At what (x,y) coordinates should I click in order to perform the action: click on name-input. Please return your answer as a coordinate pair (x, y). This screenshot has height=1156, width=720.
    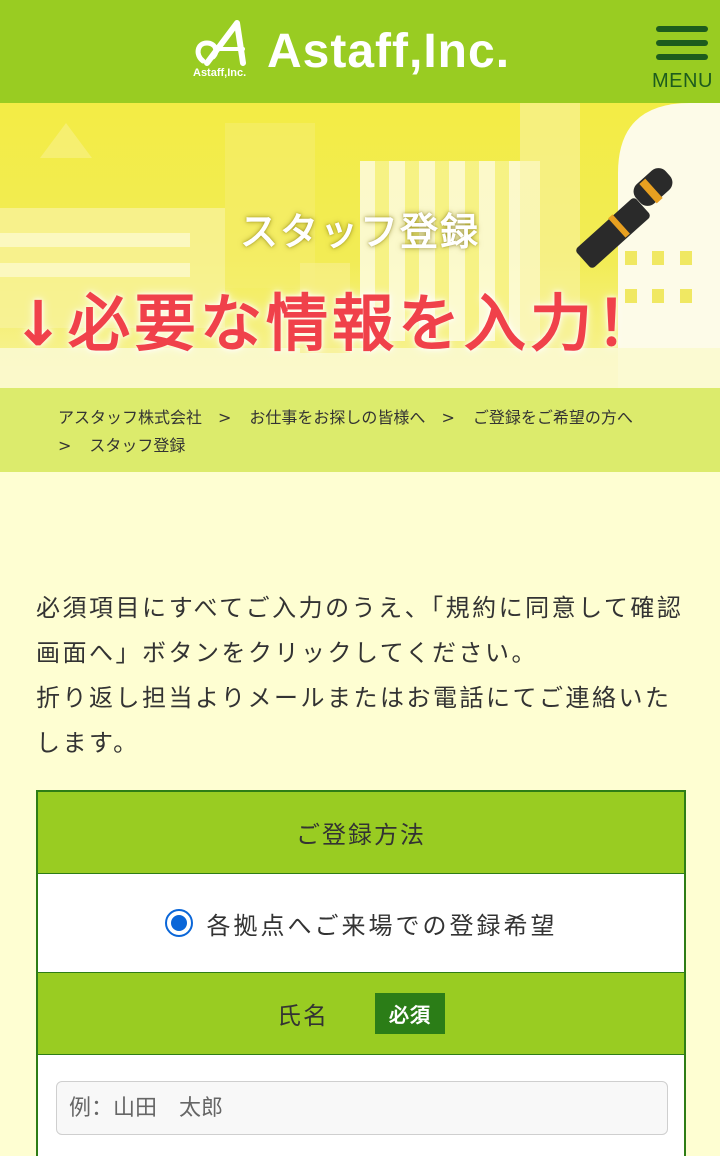
    Looking at the image, I should click on (362, 1108).